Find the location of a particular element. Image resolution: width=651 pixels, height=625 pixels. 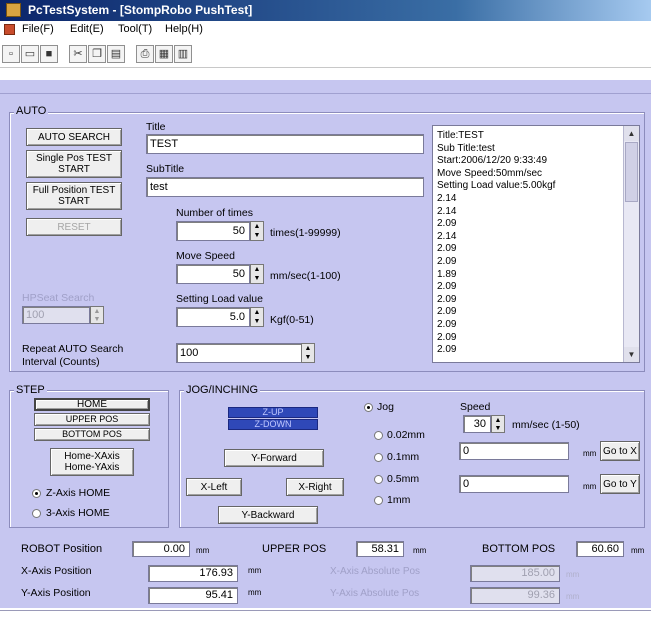

log-scrollbar: ▲ ▼ is located at coordinates (631, 244).